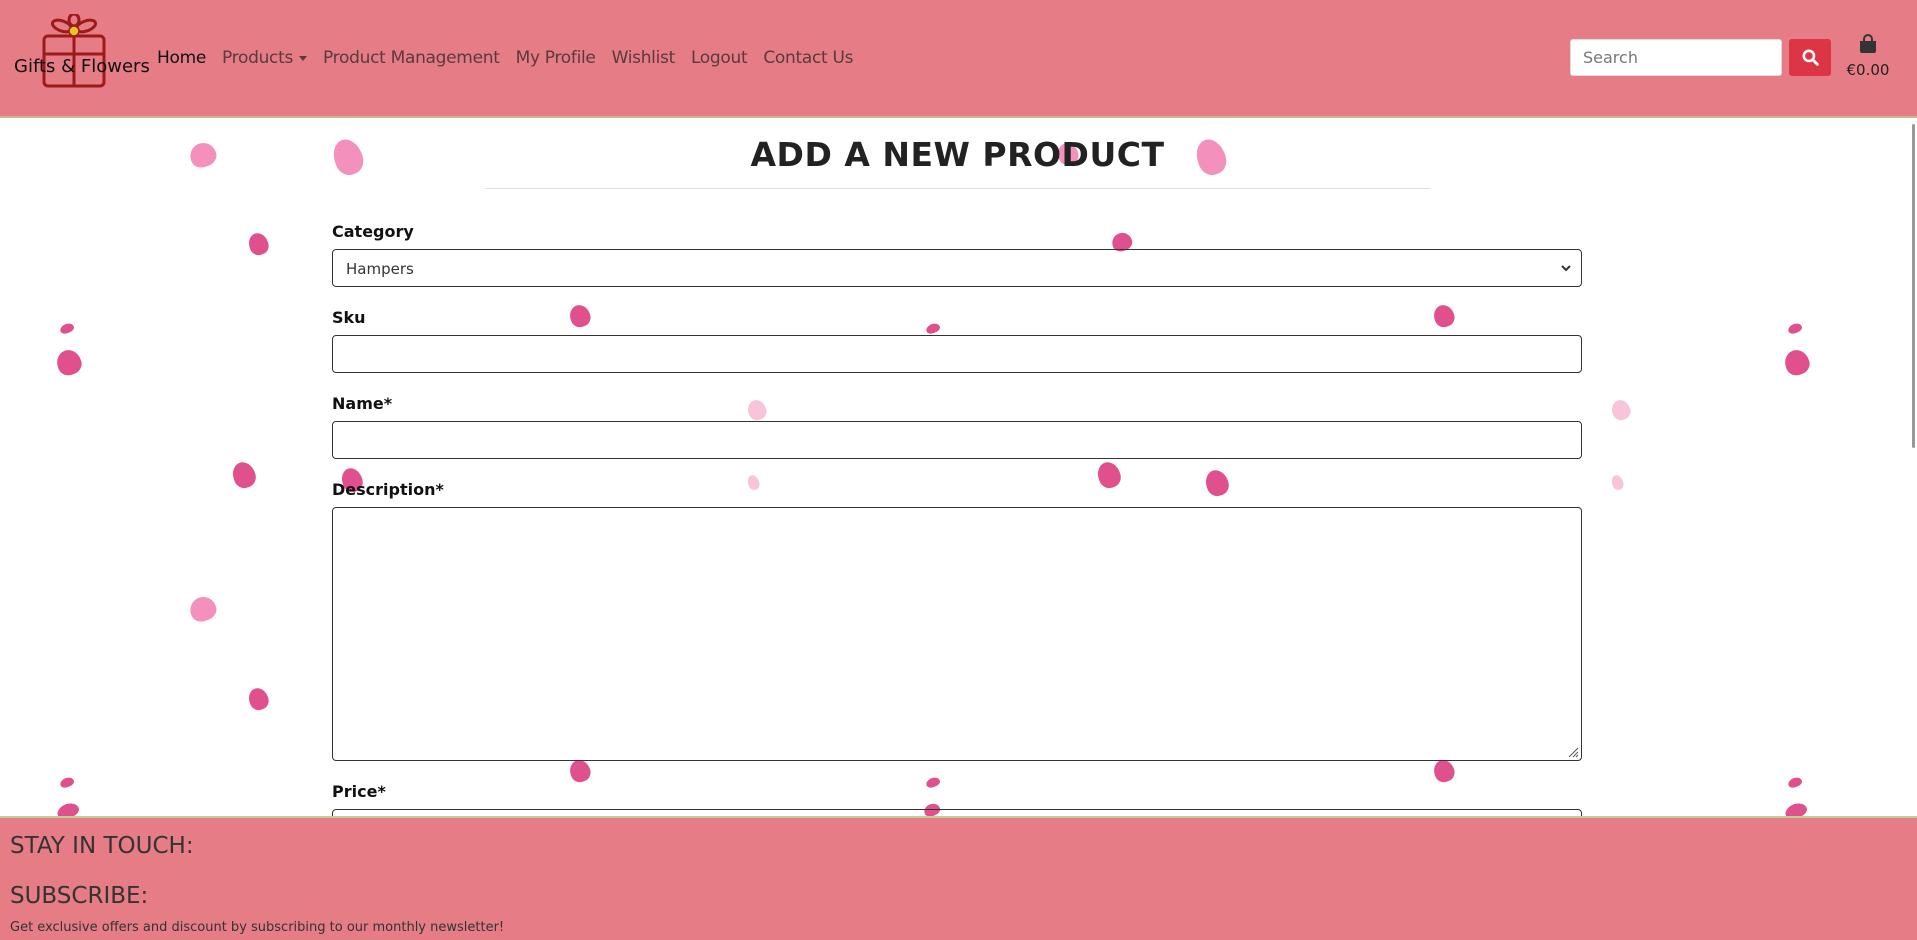 Image resolution: width=1917 pixels, height=940 pixels. I want to click on subscribe-heading: SUBSCRIBE:, so click(79, 896).